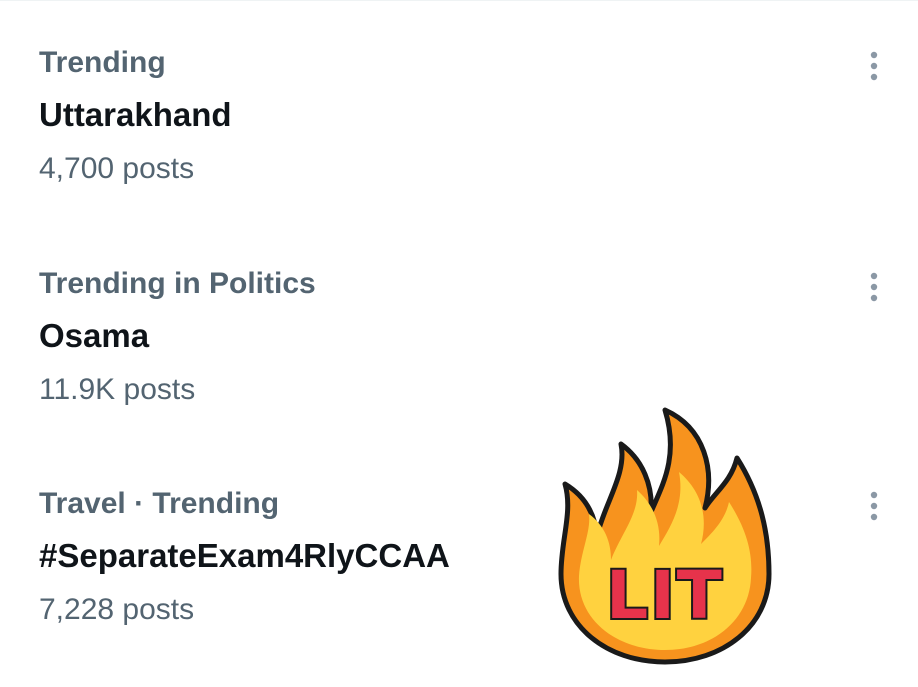 The width and height of the screenshot is (918, 687). I want to click on trend-title: Uttarakhand, so click(135, 115).